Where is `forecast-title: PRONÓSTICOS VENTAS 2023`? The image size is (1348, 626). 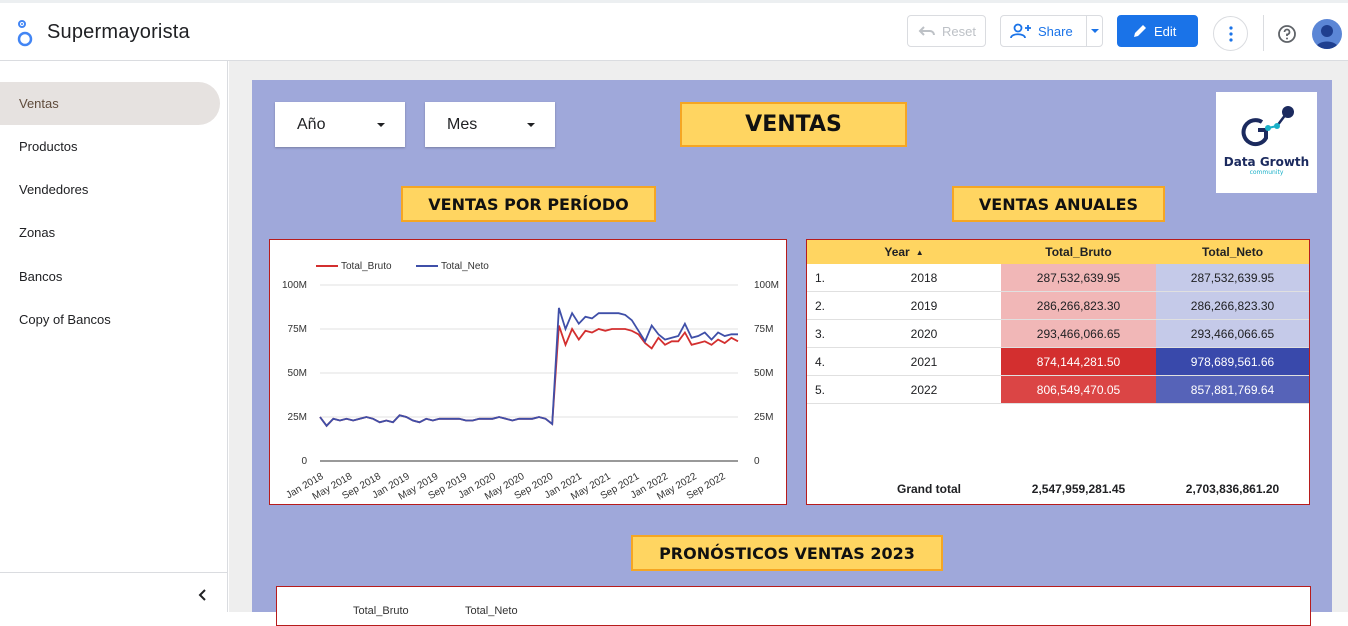 forecast-title: PRONÓSTICOS VENTAS 2023 is located at coordinates (787, 553).